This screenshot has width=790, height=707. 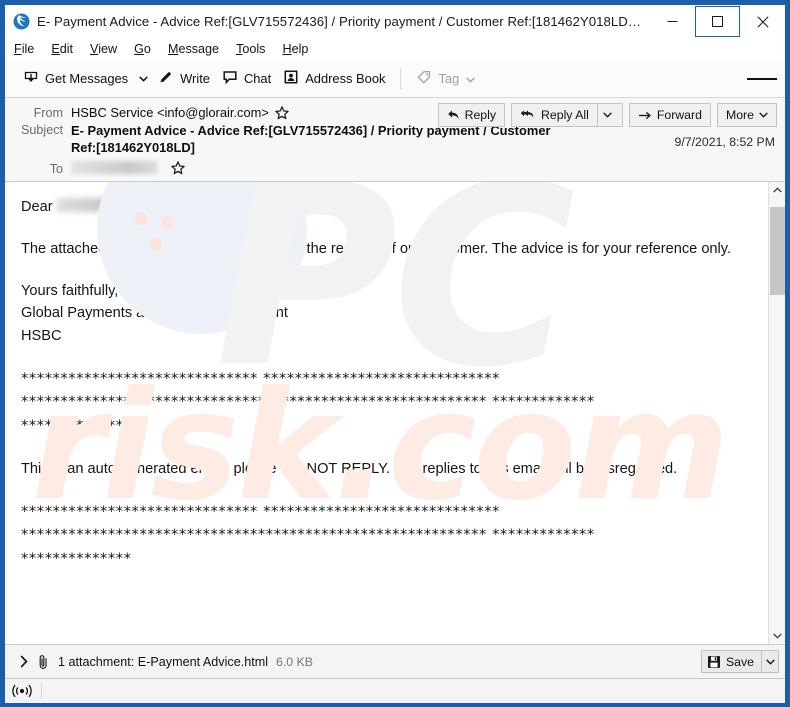 What do you see at coordinates (257, 78) in the screenshot?
I see `chat-label: Chat` at bounding box center [257, 78].